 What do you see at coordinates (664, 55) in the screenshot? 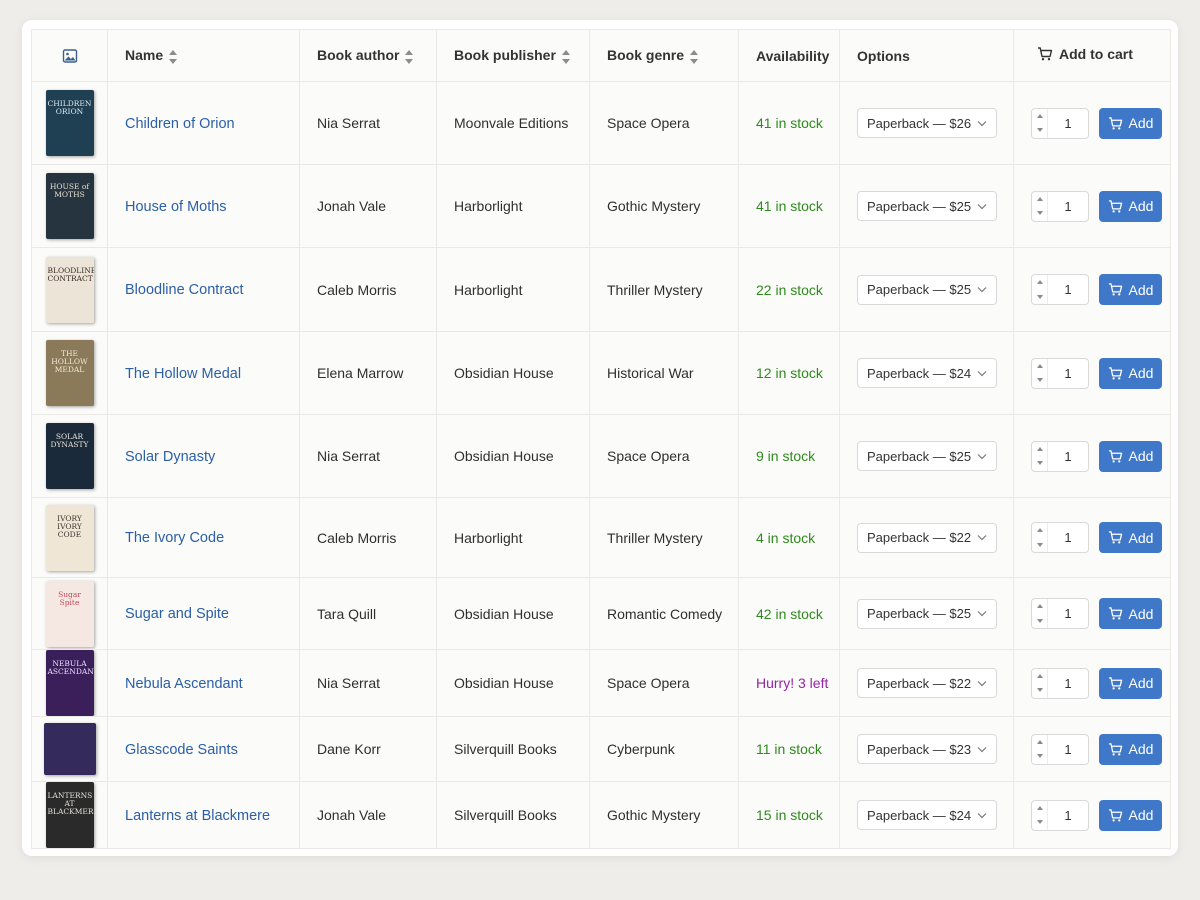
I see `header-genre: Book genre` at bounding box center [664, 55].